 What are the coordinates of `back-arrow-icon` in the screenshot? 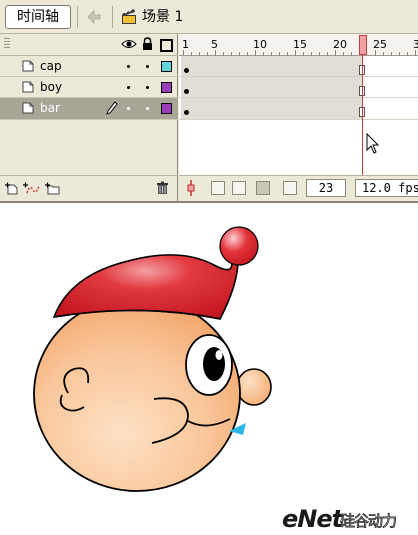 It's located at (94, 17).